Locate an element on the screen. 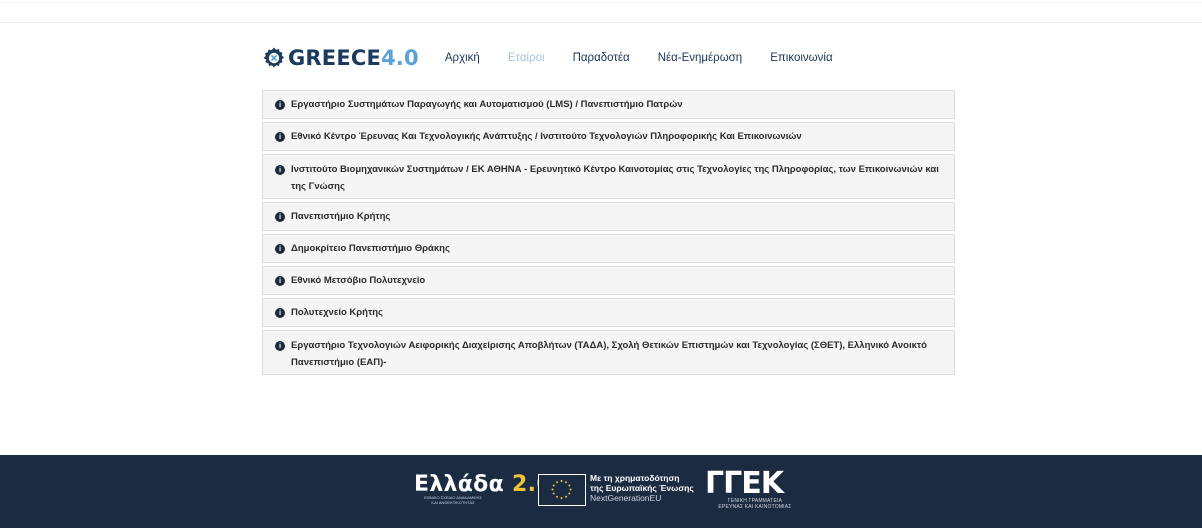  logo-wordmark: GREECE4.0 is located at coordinates (353, 58).